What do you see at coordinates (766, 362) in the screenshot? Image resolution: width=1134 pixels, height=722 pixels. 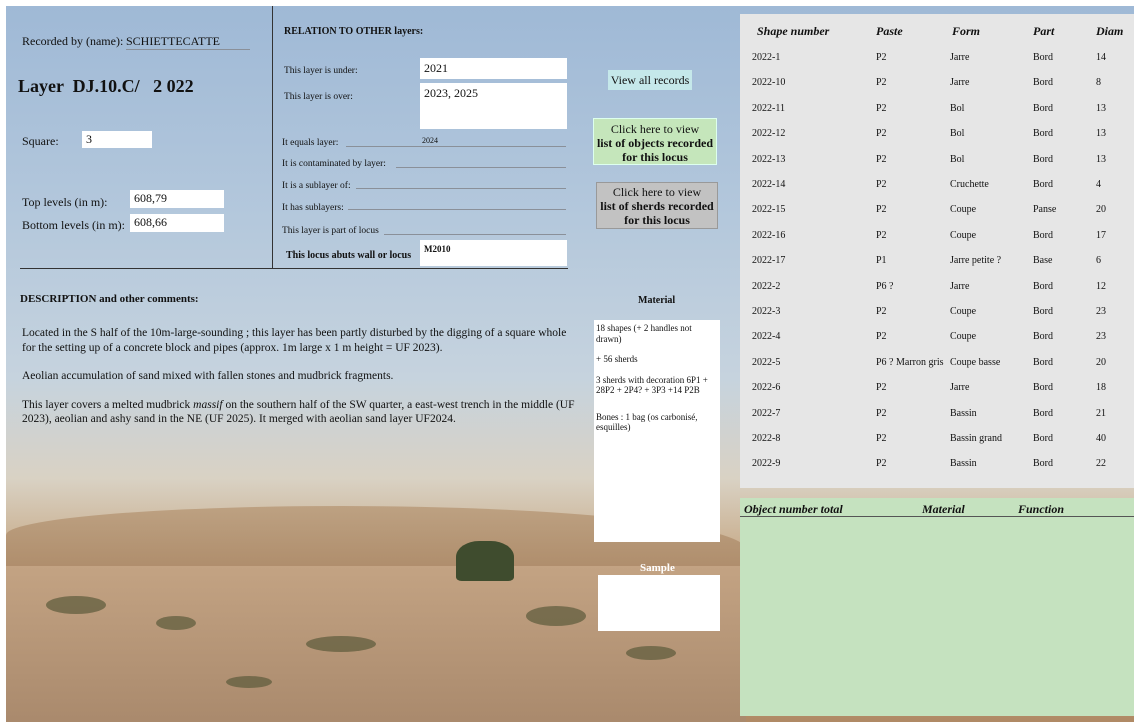 I see `table-cell: 2022-5` at bounding box center [766, 362].